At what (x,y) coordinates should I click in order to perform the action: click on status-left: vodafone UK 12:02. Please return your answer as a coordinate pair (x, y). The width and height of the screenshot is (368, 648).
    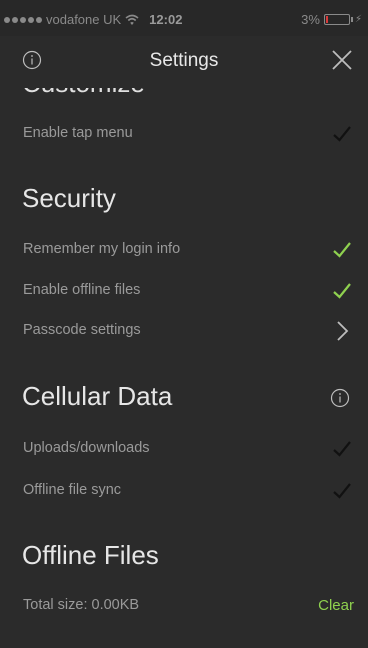
    Looking at the image, I should click on (93, 19).